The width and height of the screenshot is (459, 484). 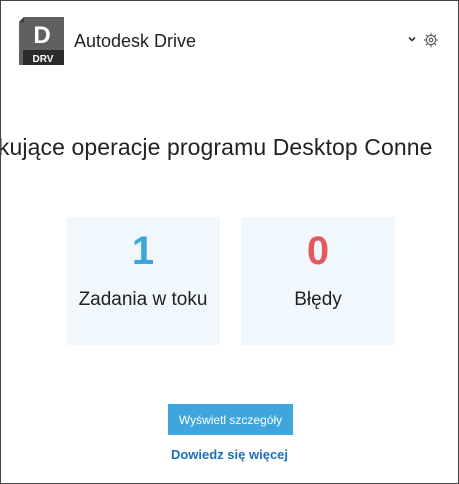 I want to click on view-details-button: Wyświetl szczegóły, so click(x=230, y=419).